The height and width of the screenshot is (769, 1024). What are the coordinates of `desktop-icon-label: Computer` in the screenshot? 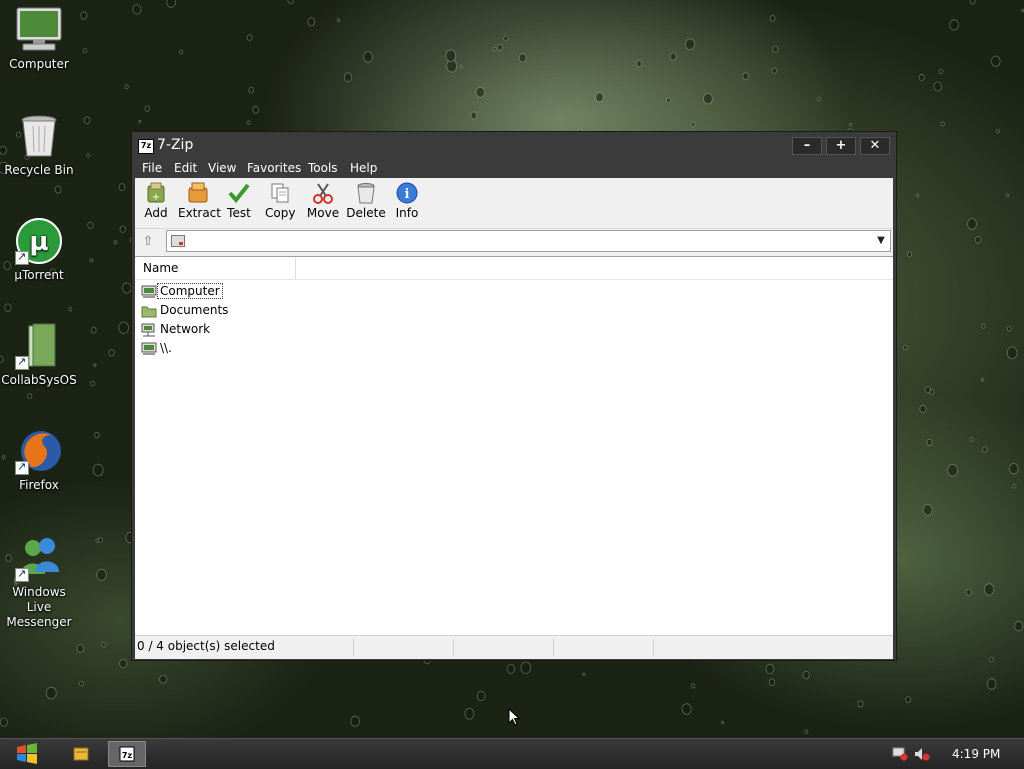 It's located at (39, 64).